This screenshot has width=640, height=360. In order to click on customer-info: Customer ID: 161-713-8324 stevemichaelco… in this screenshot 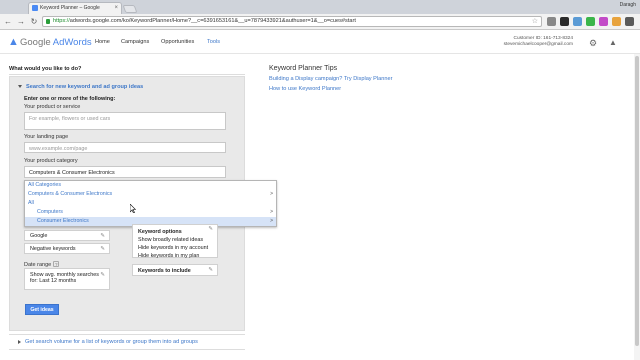, I will do `click(538, 42)`.